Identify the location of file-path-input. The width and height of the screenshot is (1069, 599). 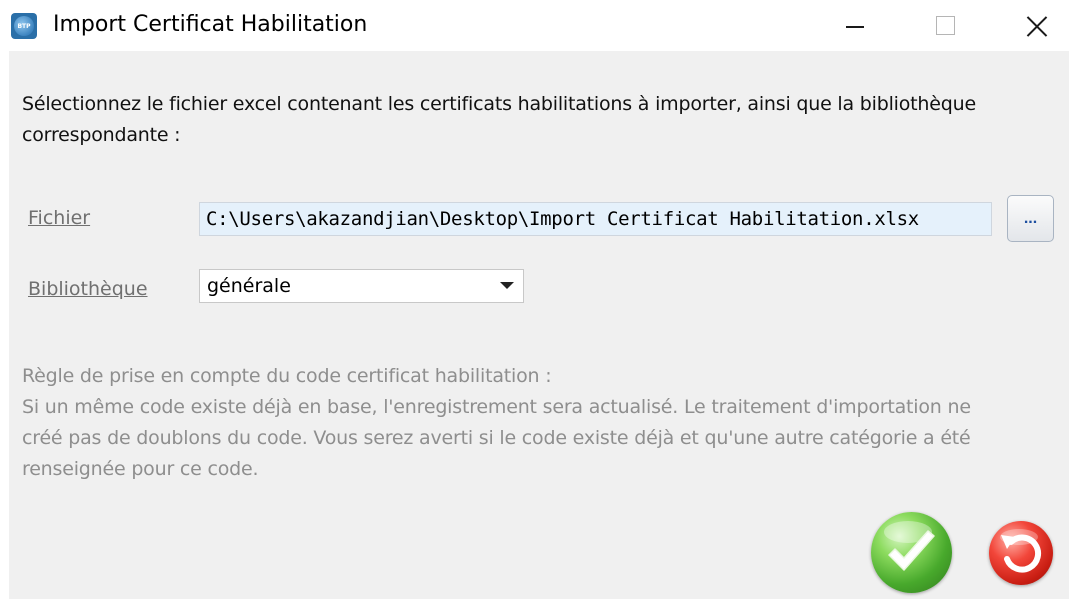
(595, 219).